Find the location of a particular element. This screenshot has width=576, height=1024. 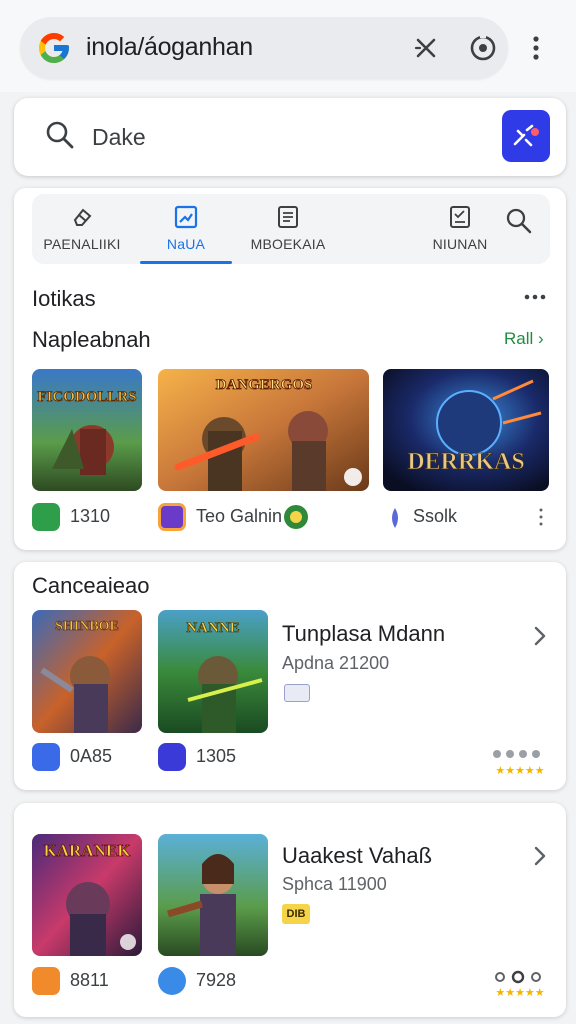

checklist-icon is located at coordinates (460, 217).